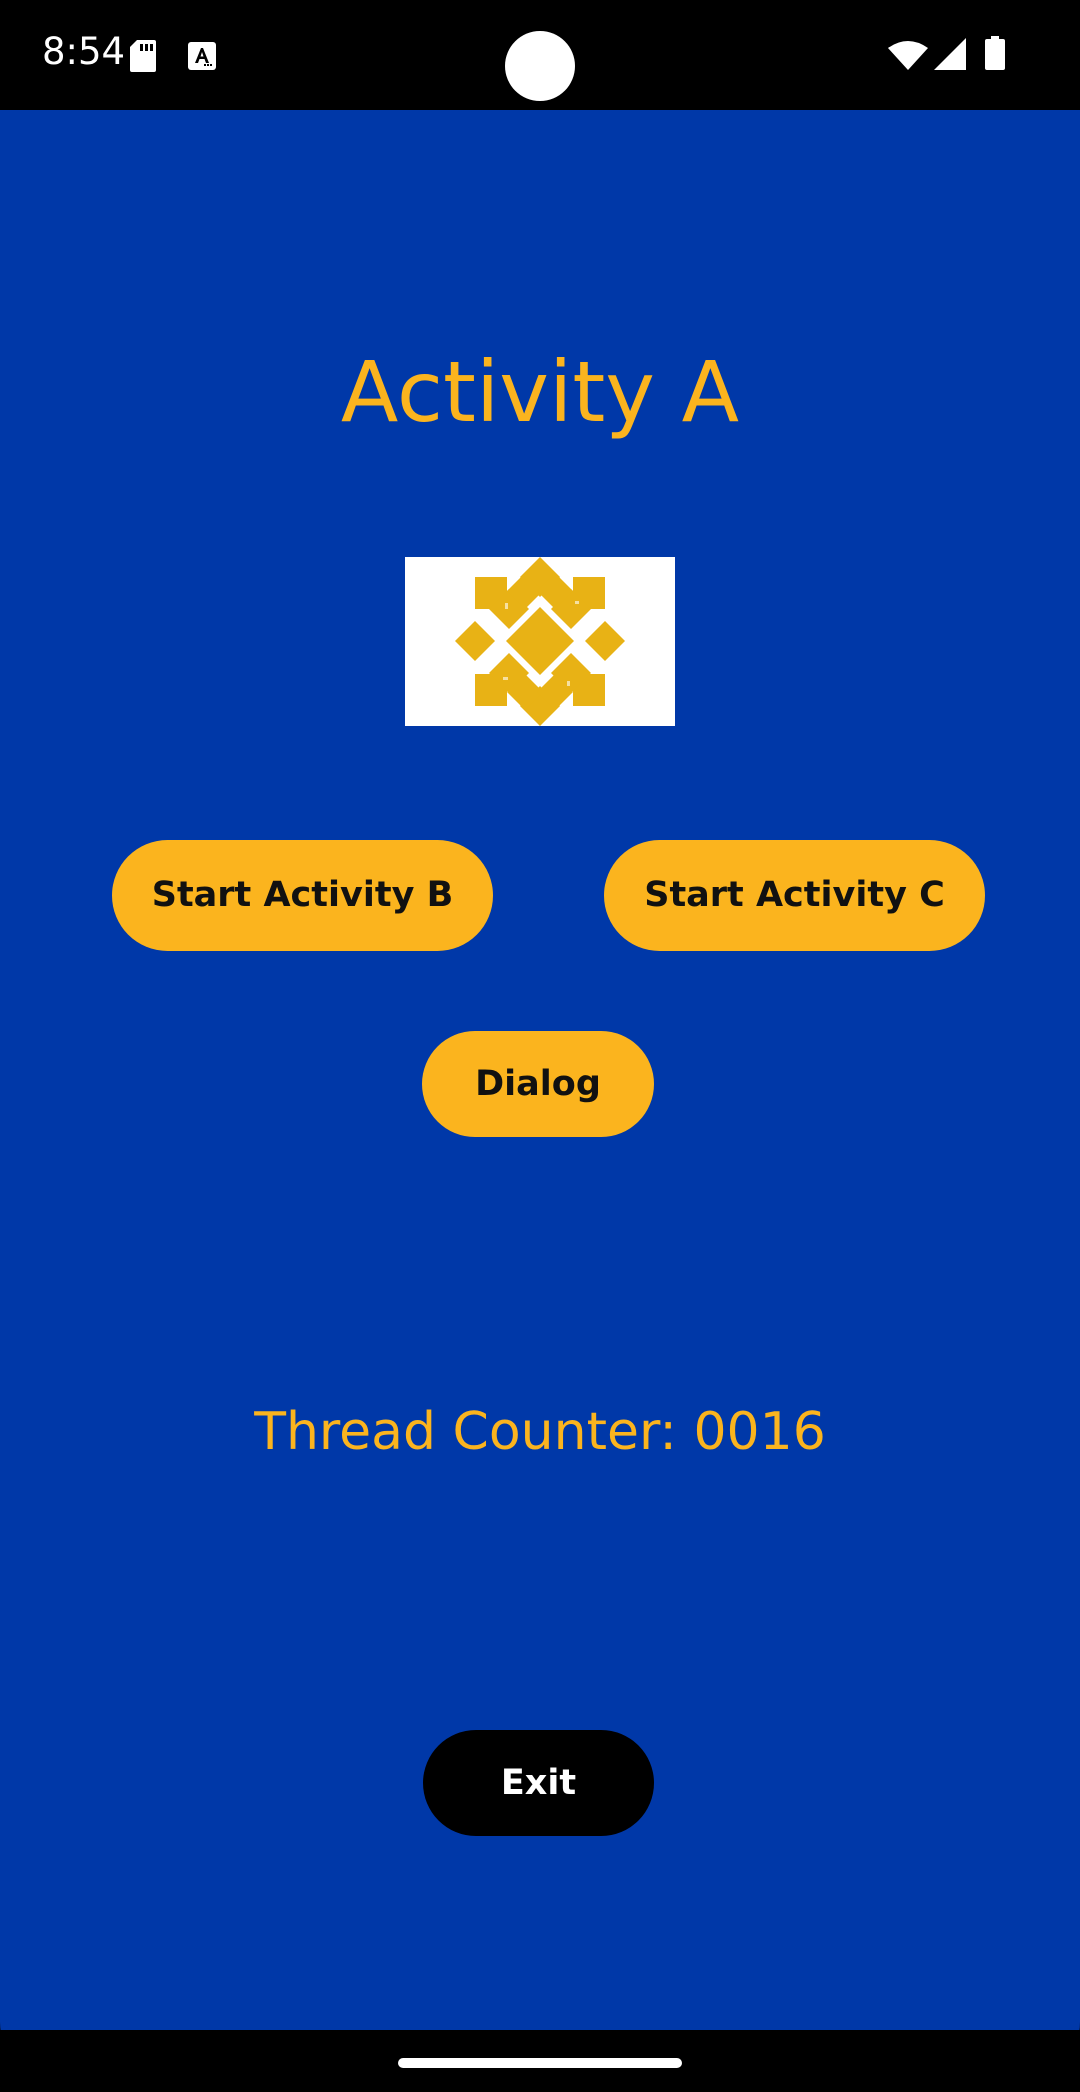  Describe the element at coordinates (950, 54) in the screenshot. I see `signal-icon` at that location.